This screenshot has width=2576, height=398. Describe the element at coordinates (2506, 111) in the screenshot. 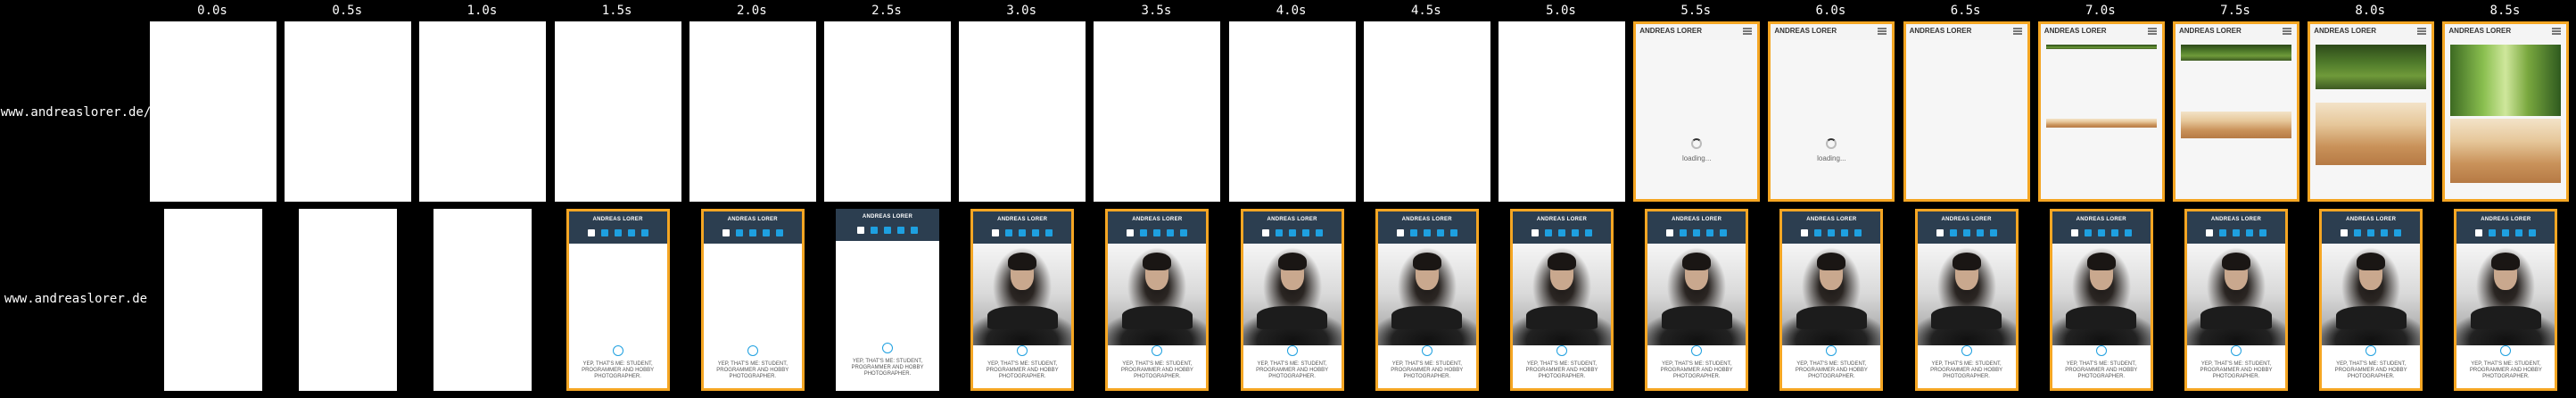

I see `frame-row1-17: ANDREAS LORER` at that location.